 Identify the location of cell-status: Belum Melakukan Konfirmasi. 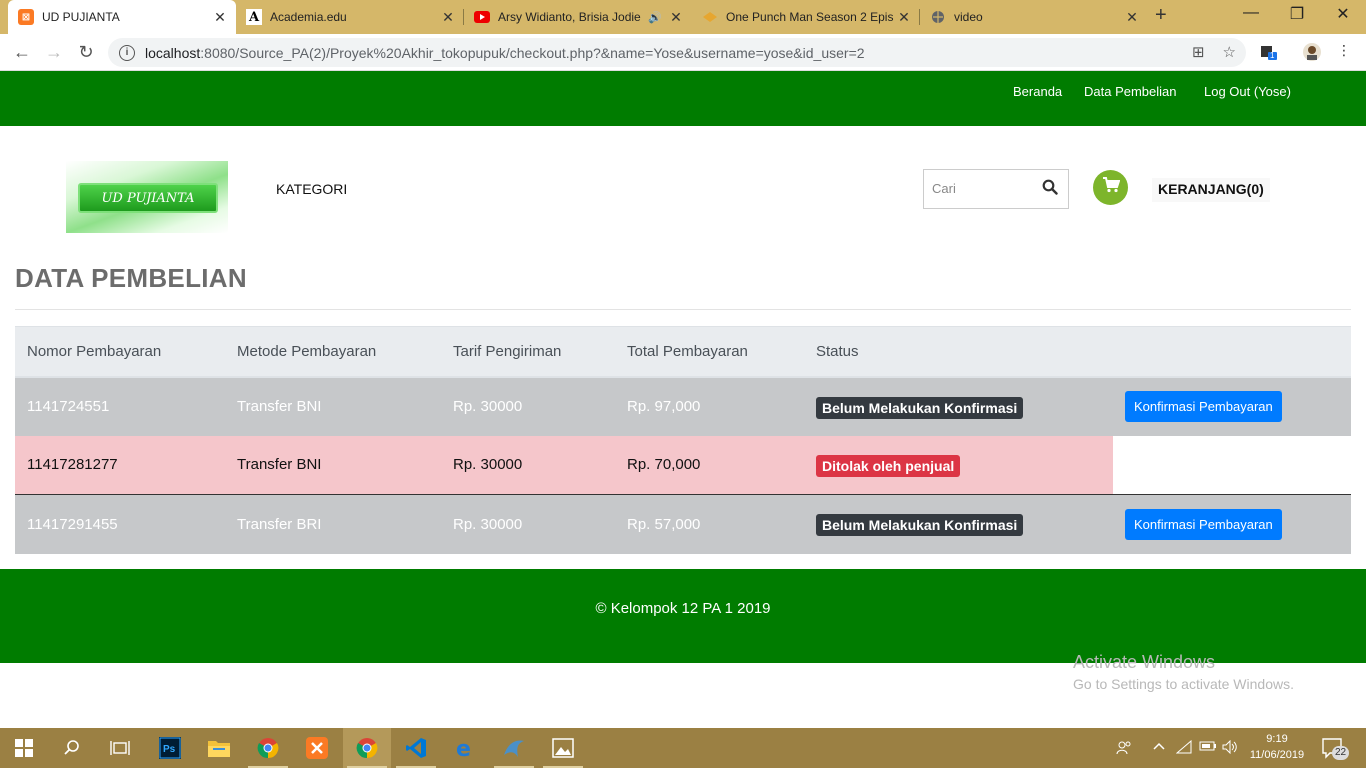
(958, 406).